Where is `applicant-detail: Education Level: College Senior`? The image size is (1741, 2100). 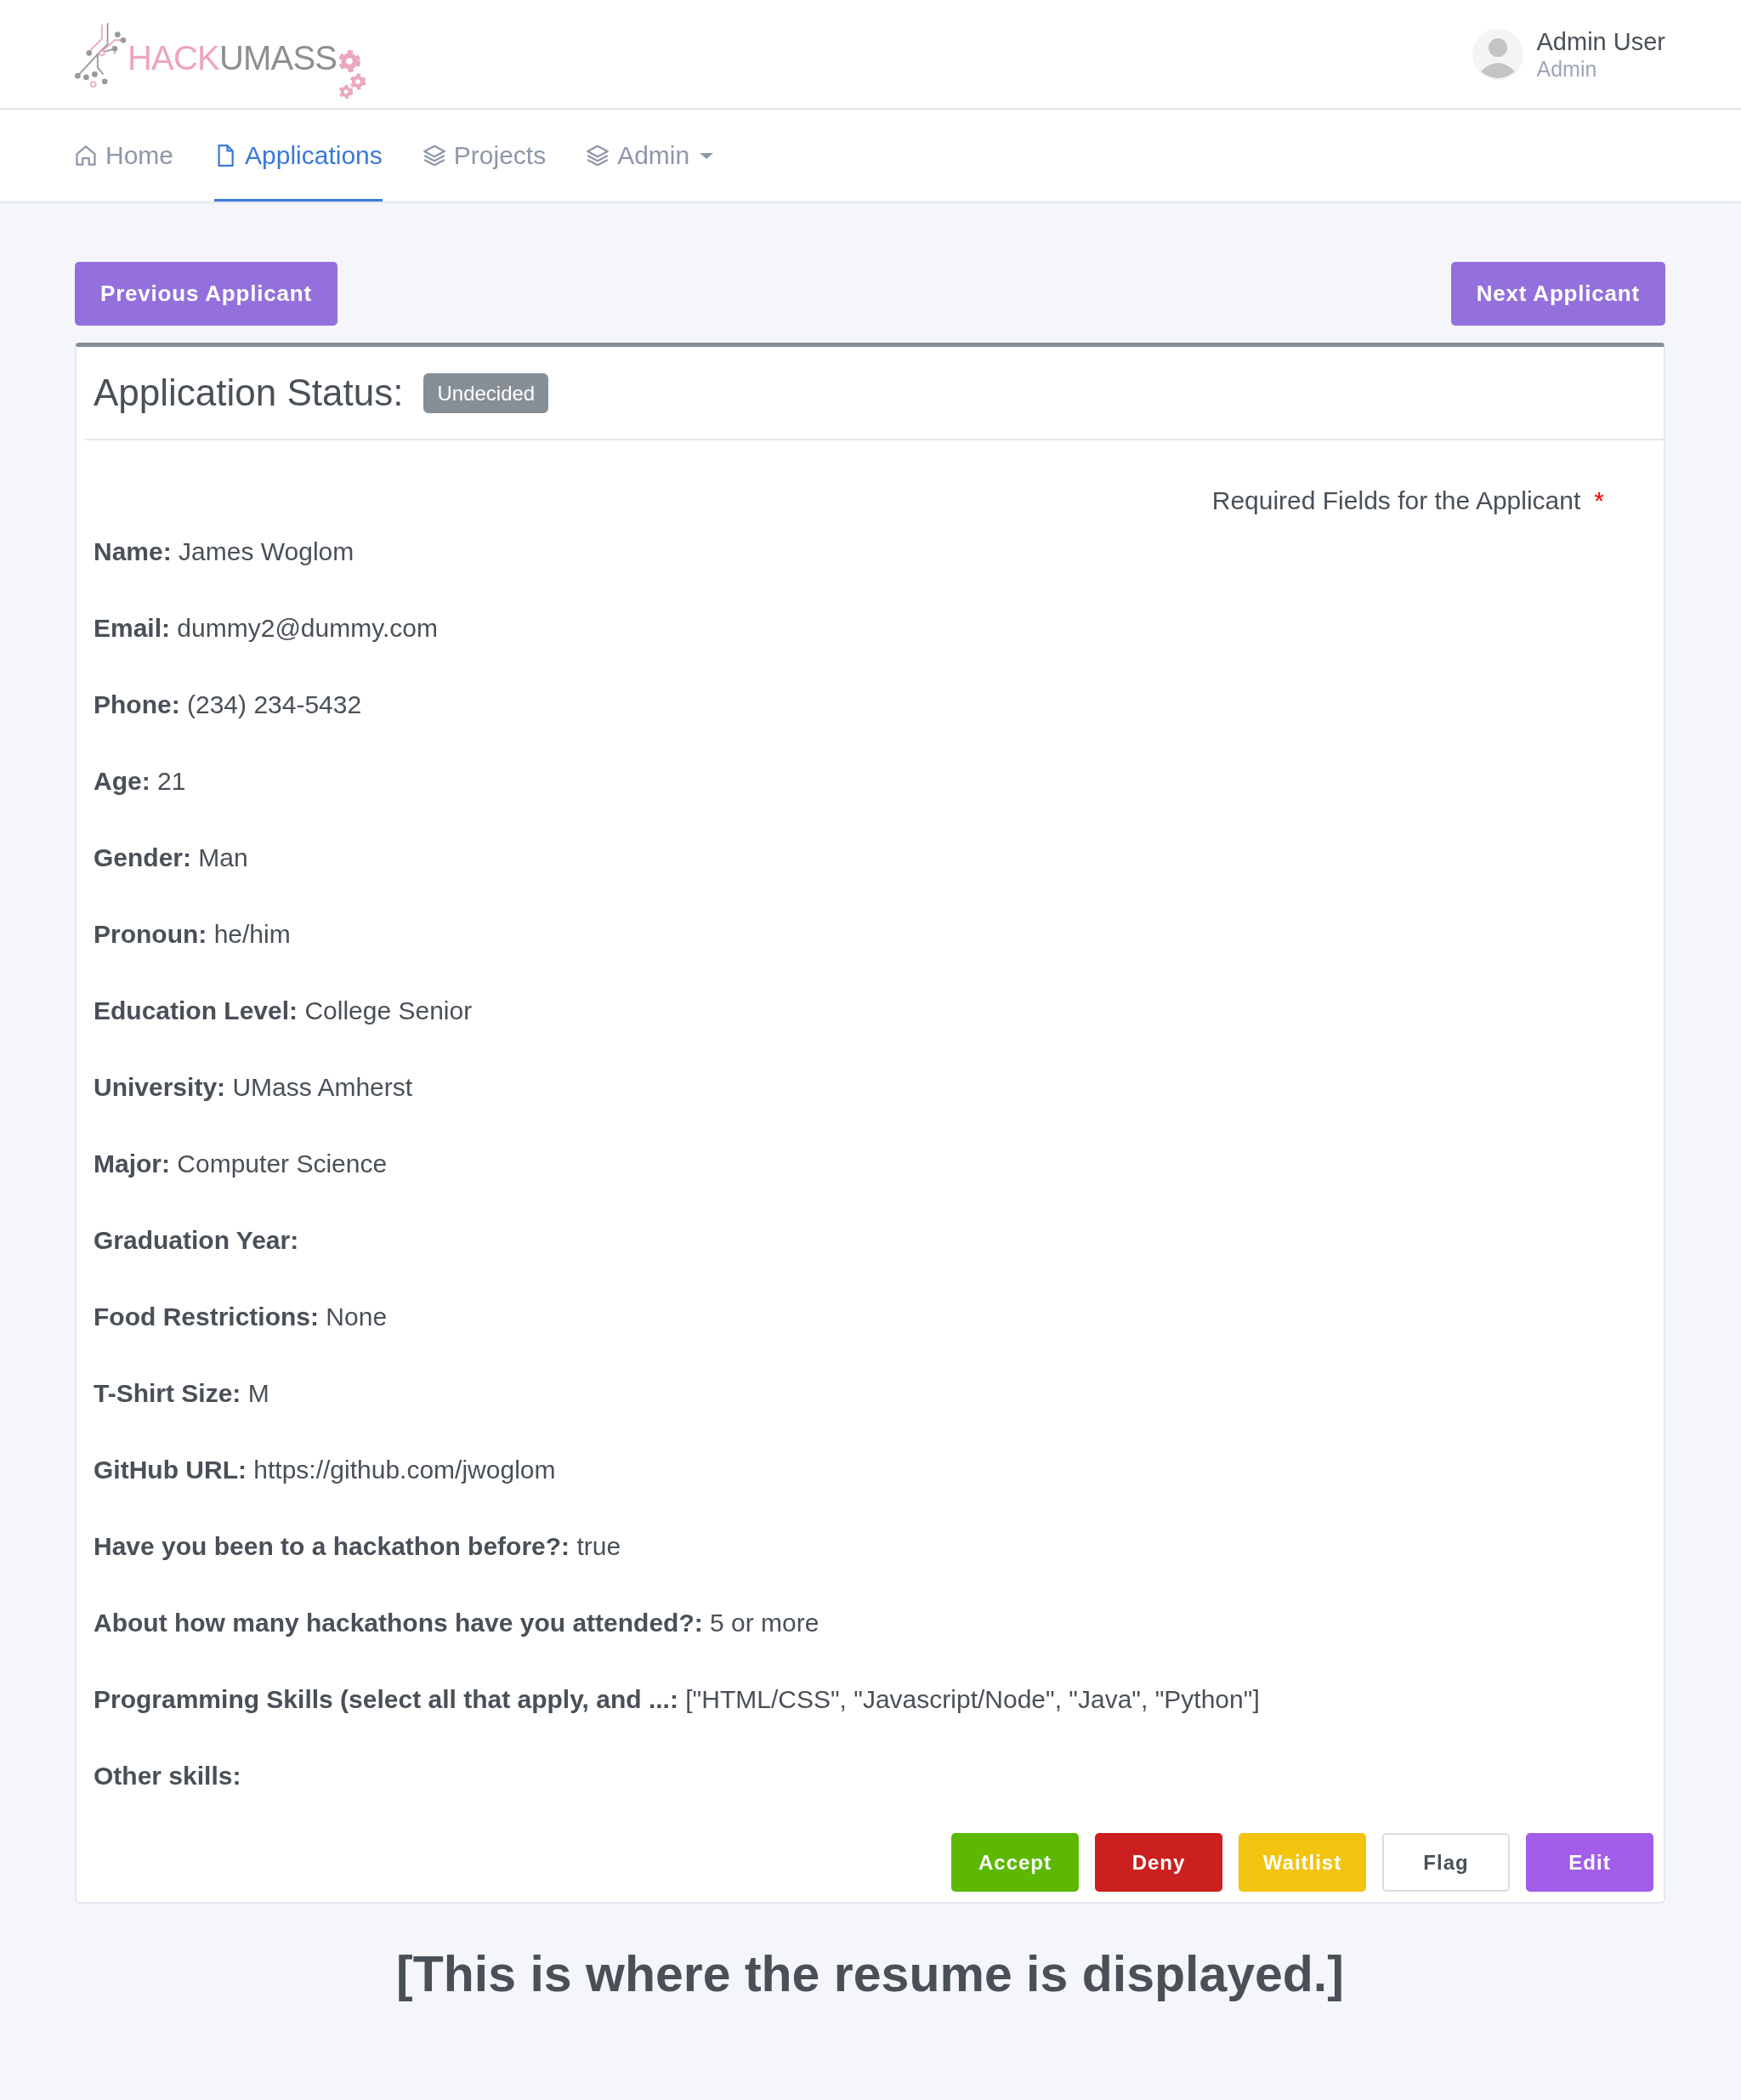 applicant-detail: Education Level: College Senior is located at coordinates (283, 1011).